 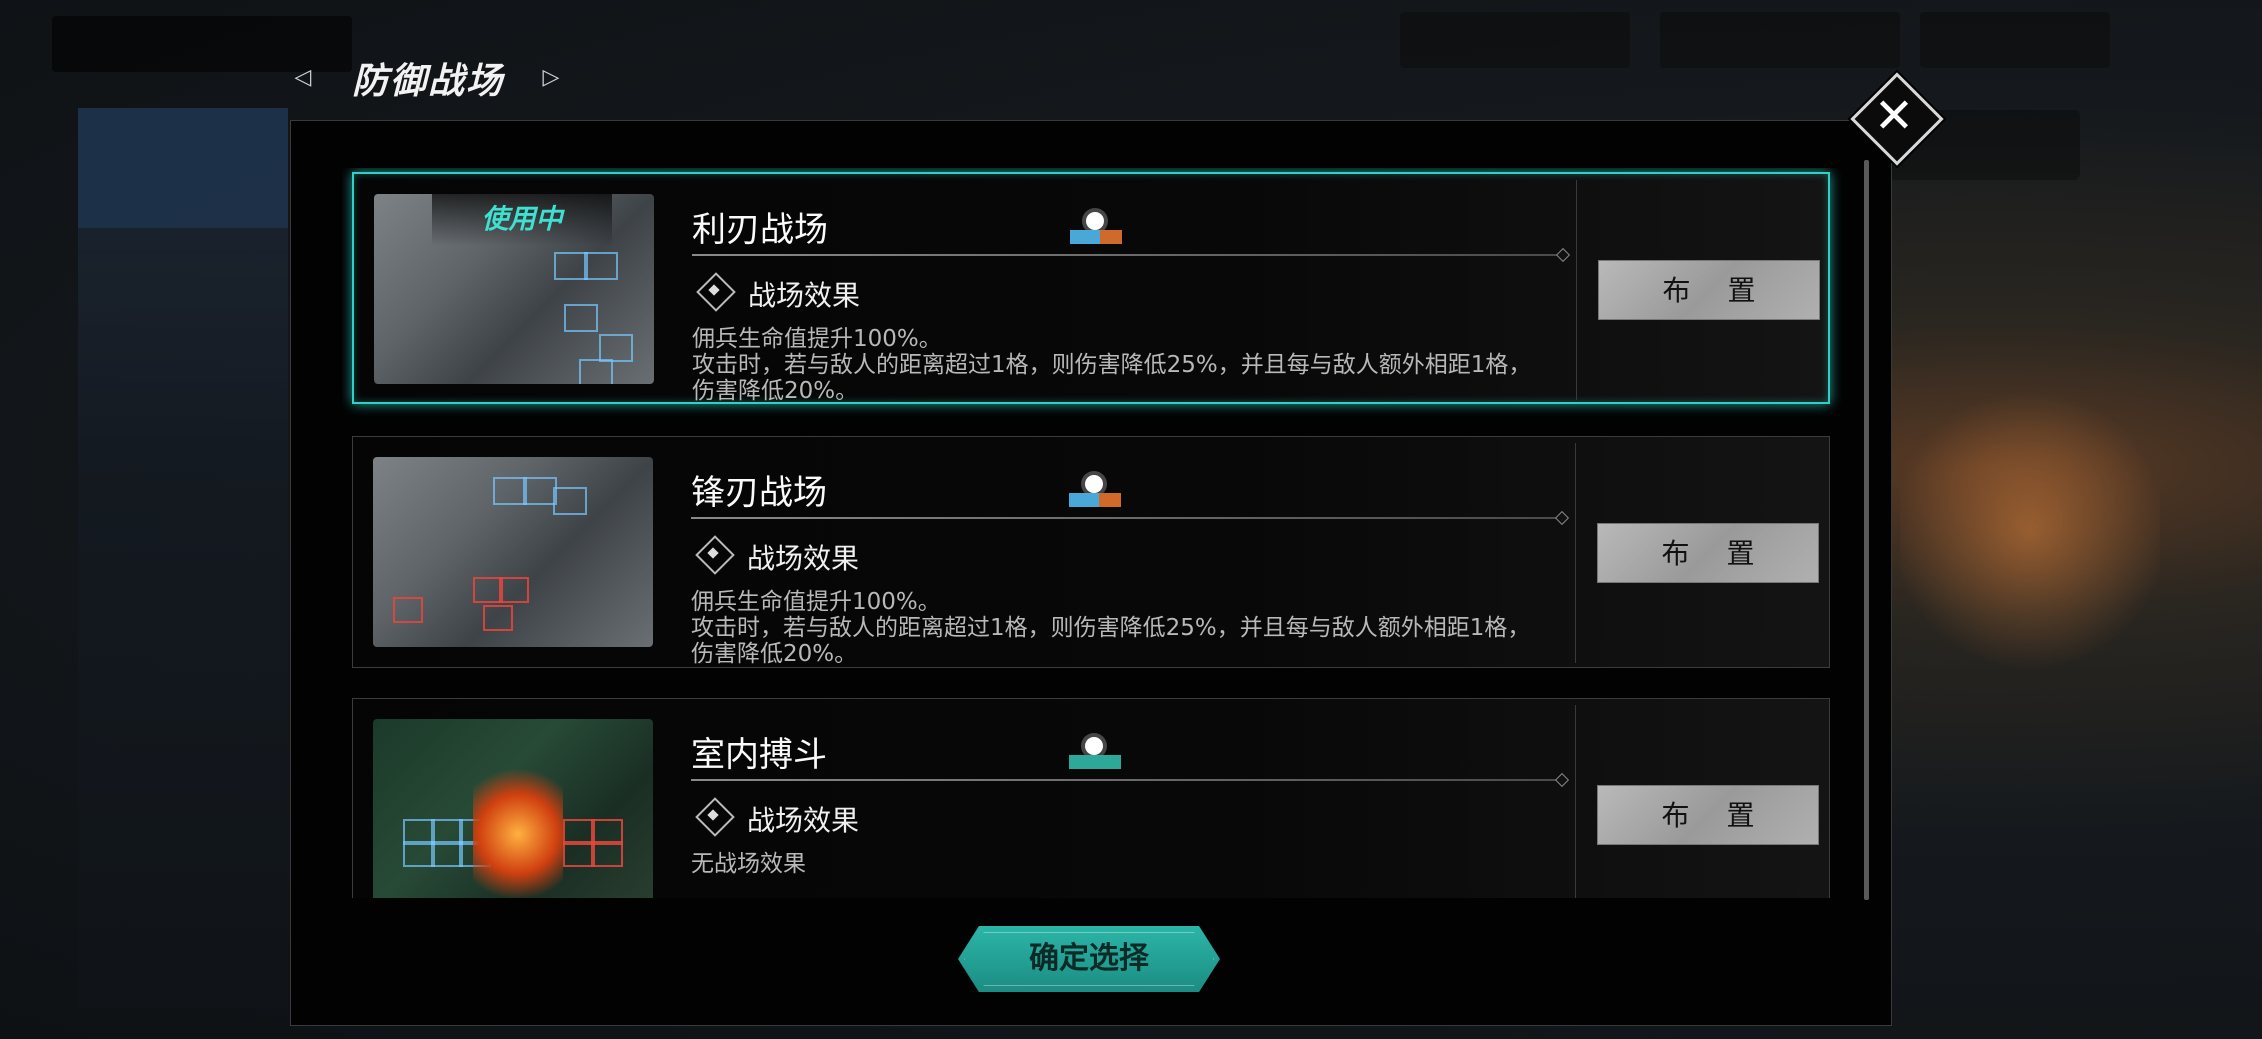 What do you see at coordinates (759, 493) in the screenshot?
I see `battlefield-name: 锋刃战场` at bounding box center [759, 493].